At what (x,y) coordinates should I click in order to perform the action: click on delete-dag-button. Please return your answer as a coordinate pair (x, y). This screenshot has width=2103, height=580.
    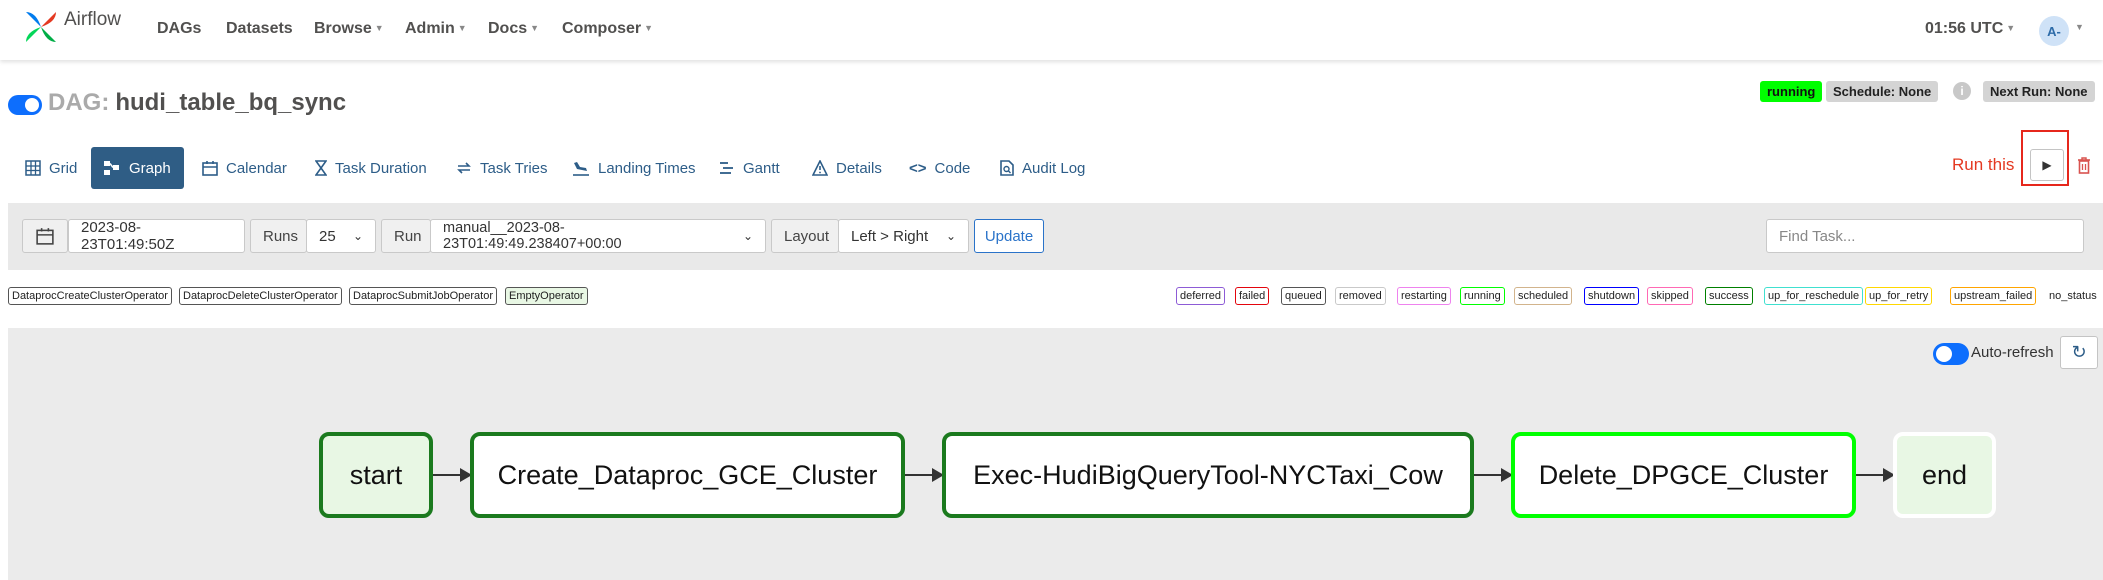
    Looking at the image, I should click on (2084, 165).